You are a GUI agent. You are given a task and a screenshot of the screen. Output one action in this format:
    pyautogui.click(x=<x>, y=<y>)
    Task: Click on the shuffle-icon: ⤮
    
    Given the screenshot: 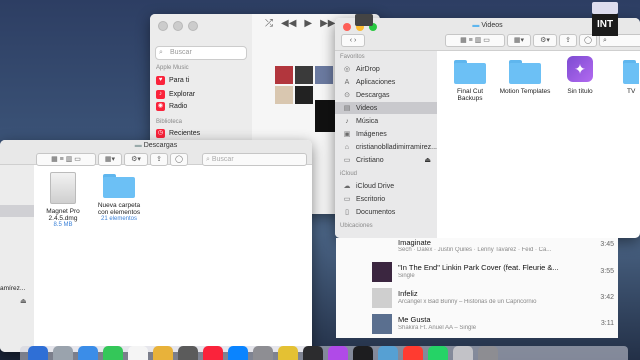 What is the action you would take?
    pyautogui.click(x=269, y=23)
    